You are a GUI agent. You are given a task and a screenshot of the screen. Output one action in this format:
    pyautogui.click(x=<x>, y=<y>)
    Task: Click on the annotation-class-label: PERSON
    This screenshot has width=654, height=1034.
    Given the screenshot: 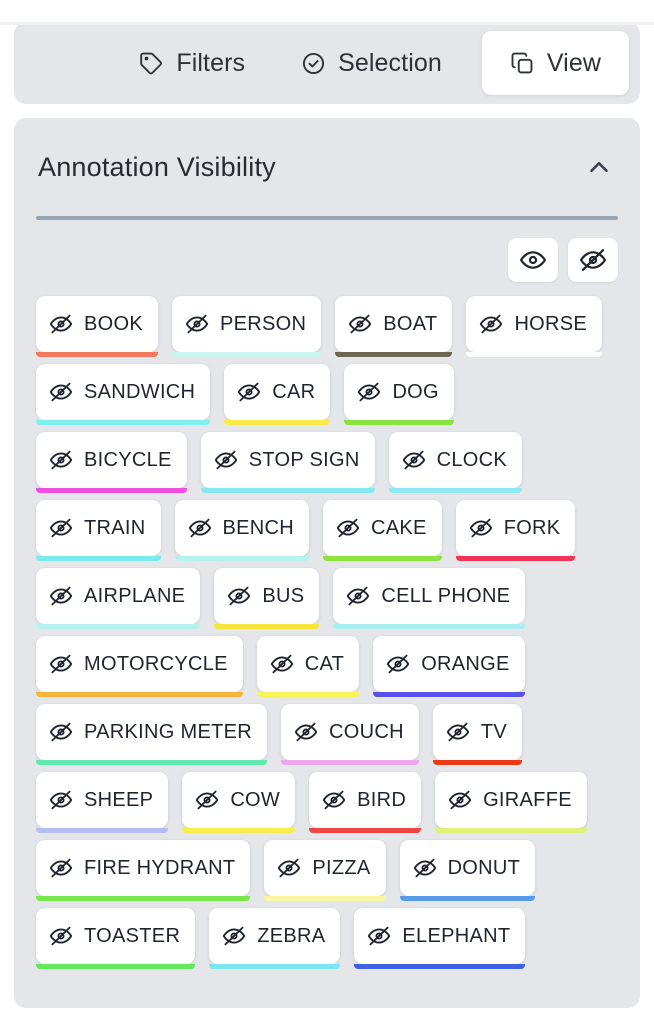 What is the action you would take?
    pyautogui.click(x=263, y=323)
    